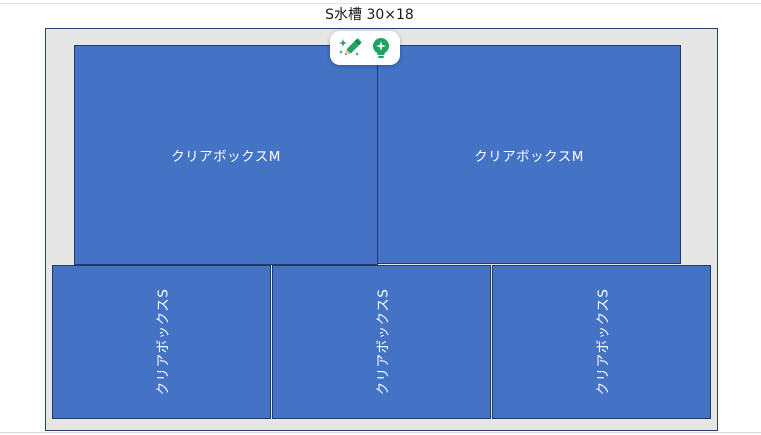 This screenshot has width=761, height=435. Describe the element at coordinates (381, 48) in the screenshot. I see `lightbulb-icon` at that location.